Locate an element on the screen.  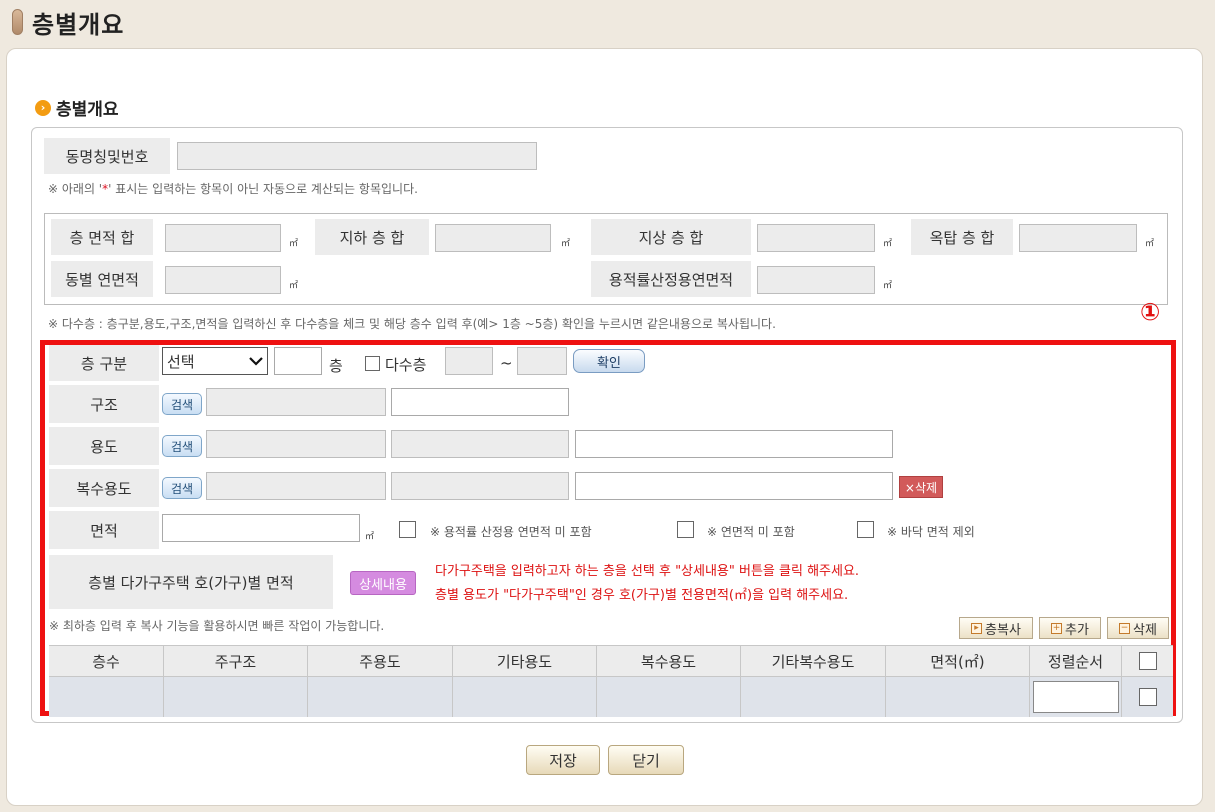
confirm-button: 확인 is located at coordinates (609, 361).